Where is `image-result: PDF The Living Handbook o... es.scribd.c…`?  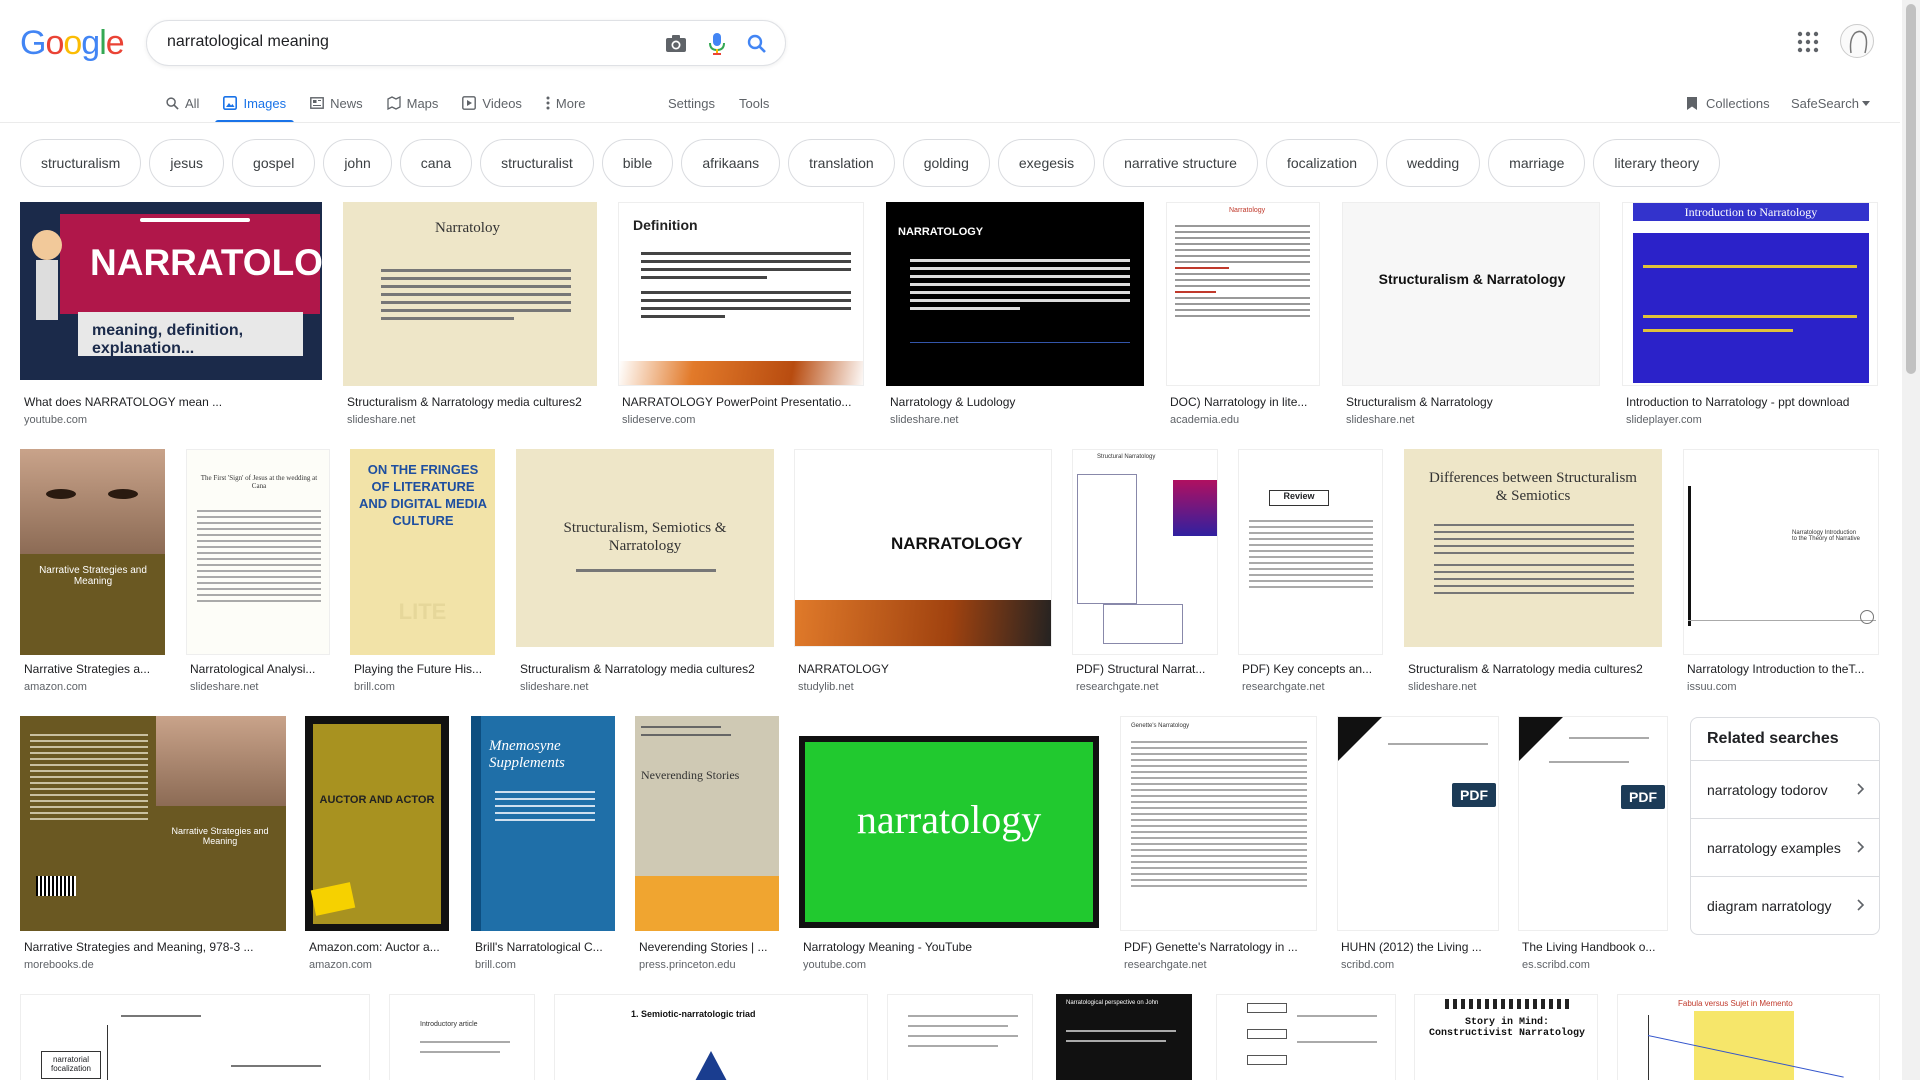
image-result: PDF The Living Handbook o... es.scribd.c… is located at coordinates (1594, 847).